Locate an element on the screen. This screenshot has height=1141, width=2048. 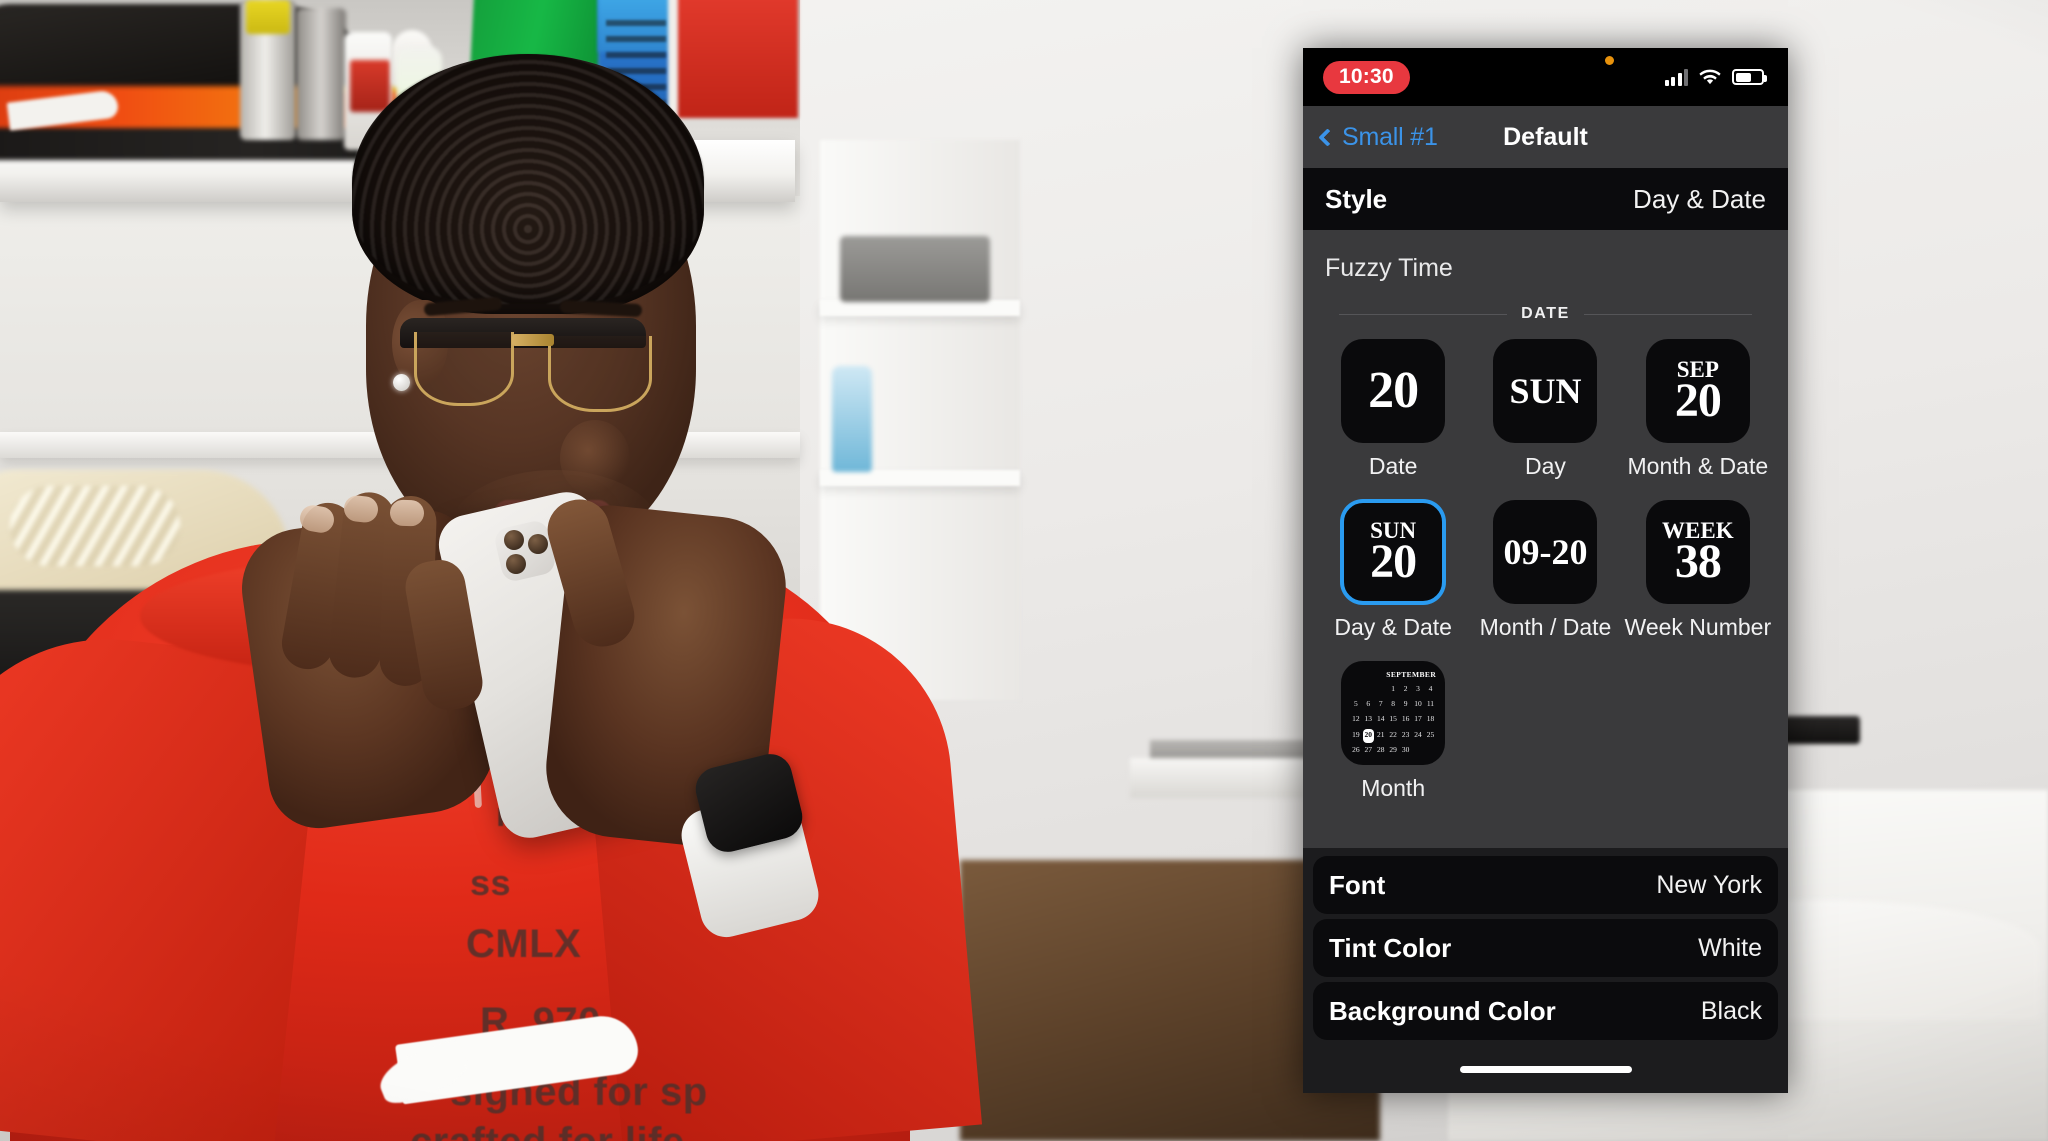
settings-row-background-color: Background Color Black is located at coordinates (1545, 1011).